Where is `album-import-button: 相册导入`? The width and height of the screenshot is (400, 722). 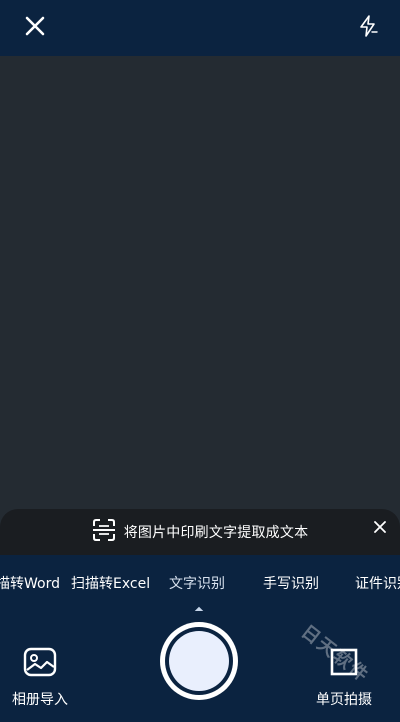 album-import-button: 相册导入 is located at coordinates (40, 678).